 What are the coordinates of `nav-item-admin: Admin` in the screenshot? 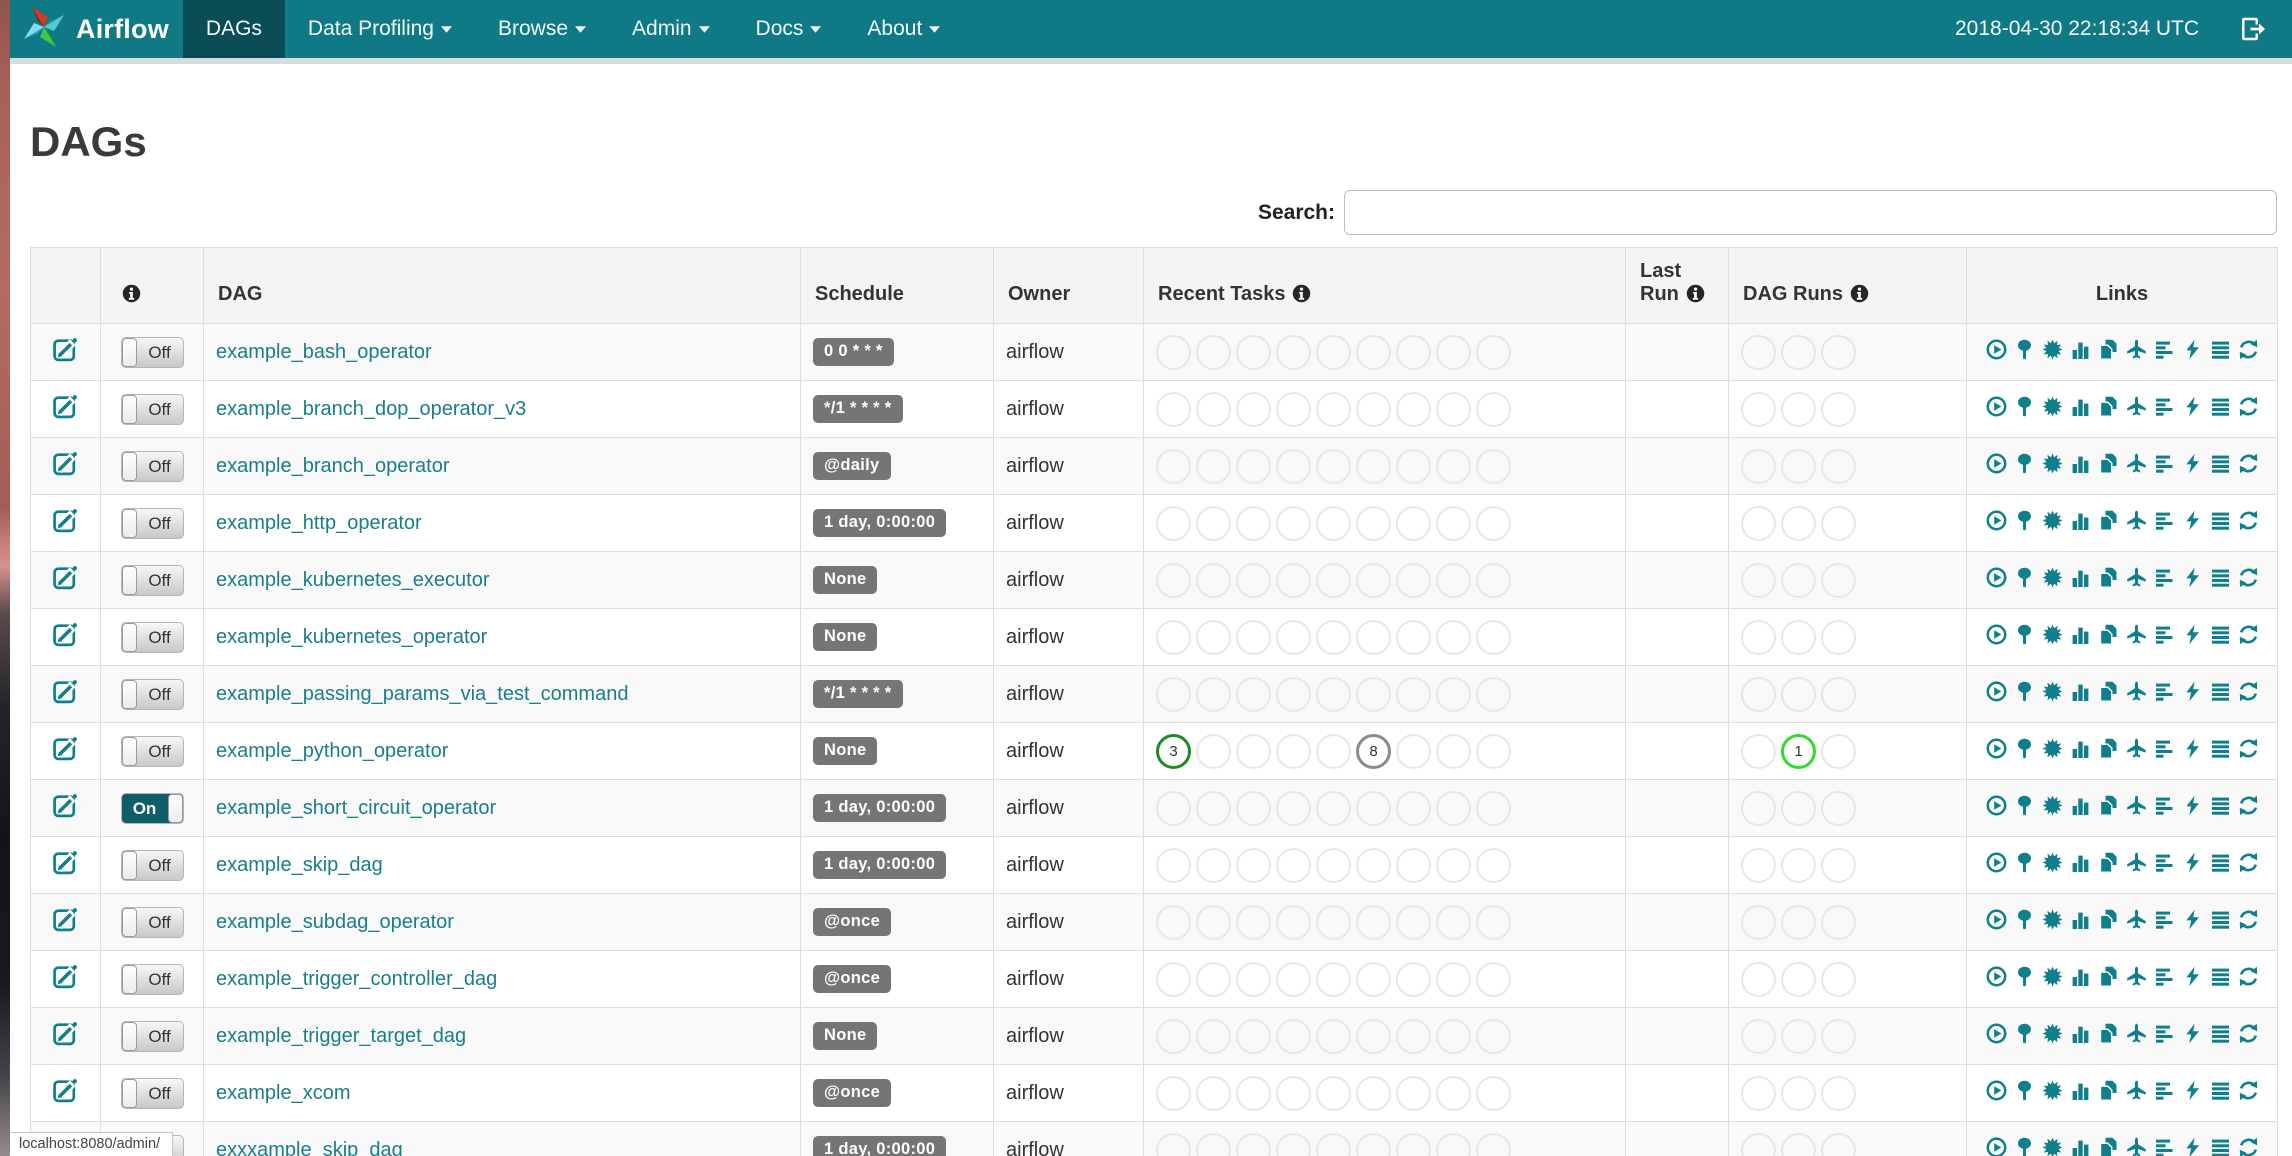 It's located at (671, 29).